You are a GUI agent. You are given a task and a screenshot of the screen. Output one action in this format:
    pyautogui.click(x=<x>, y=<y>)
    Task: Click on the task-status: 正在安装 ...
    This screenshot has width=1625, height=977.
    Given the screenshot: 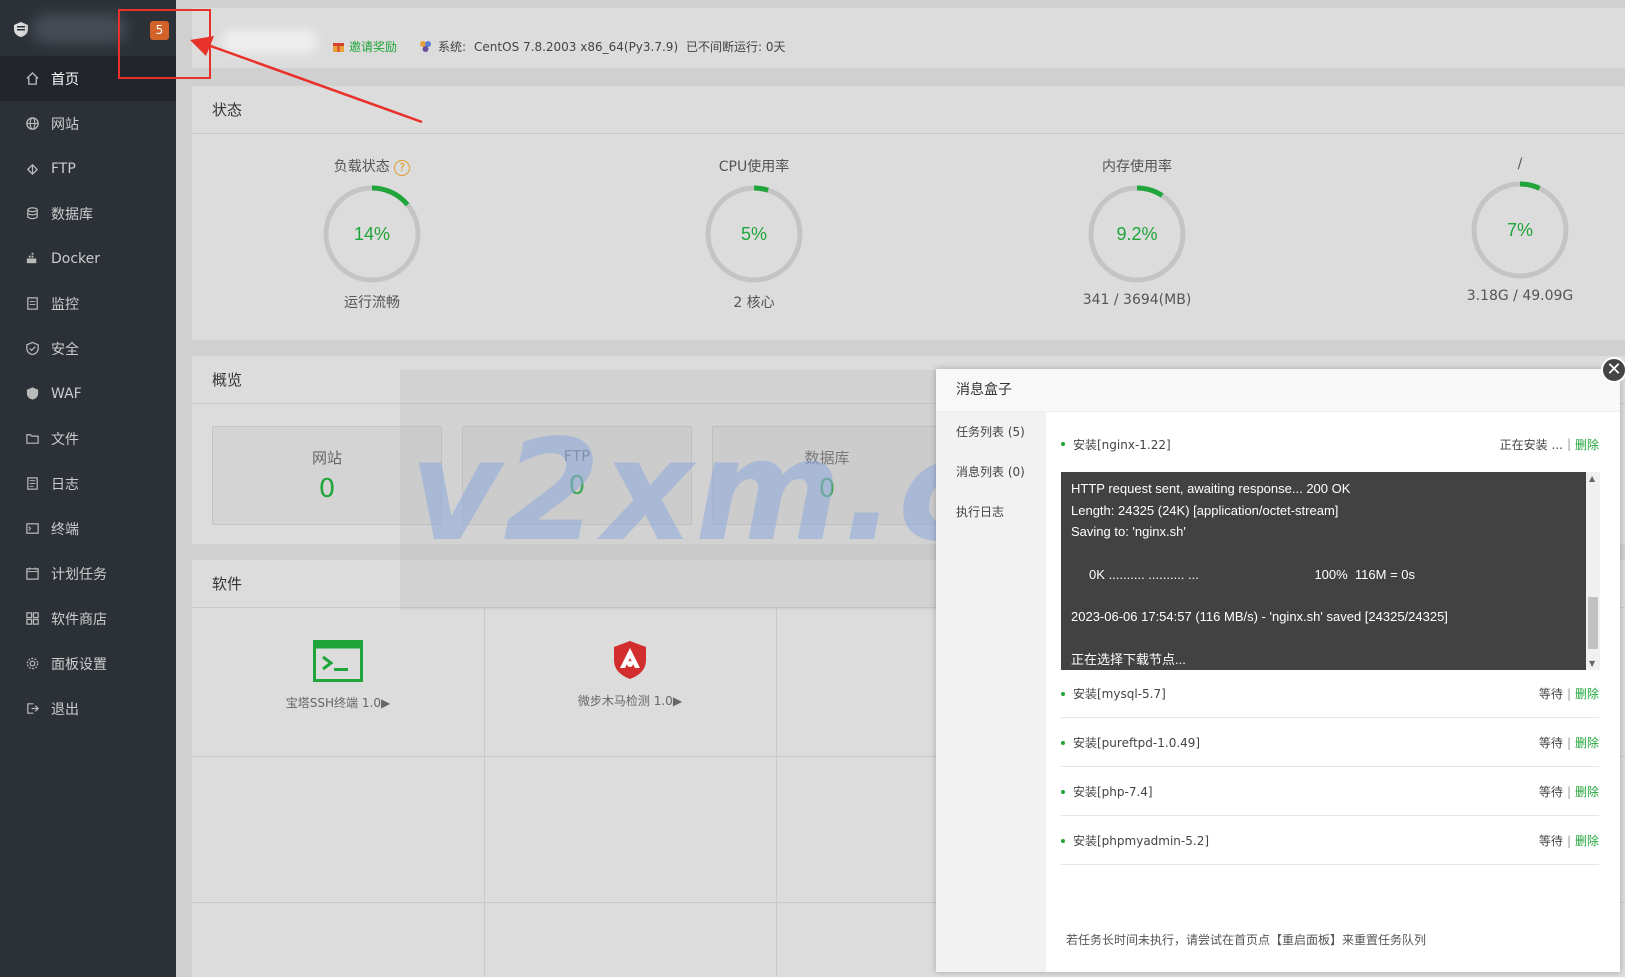 What is the action you would take?
    pyautogui.click(x=1531, y=444)
    